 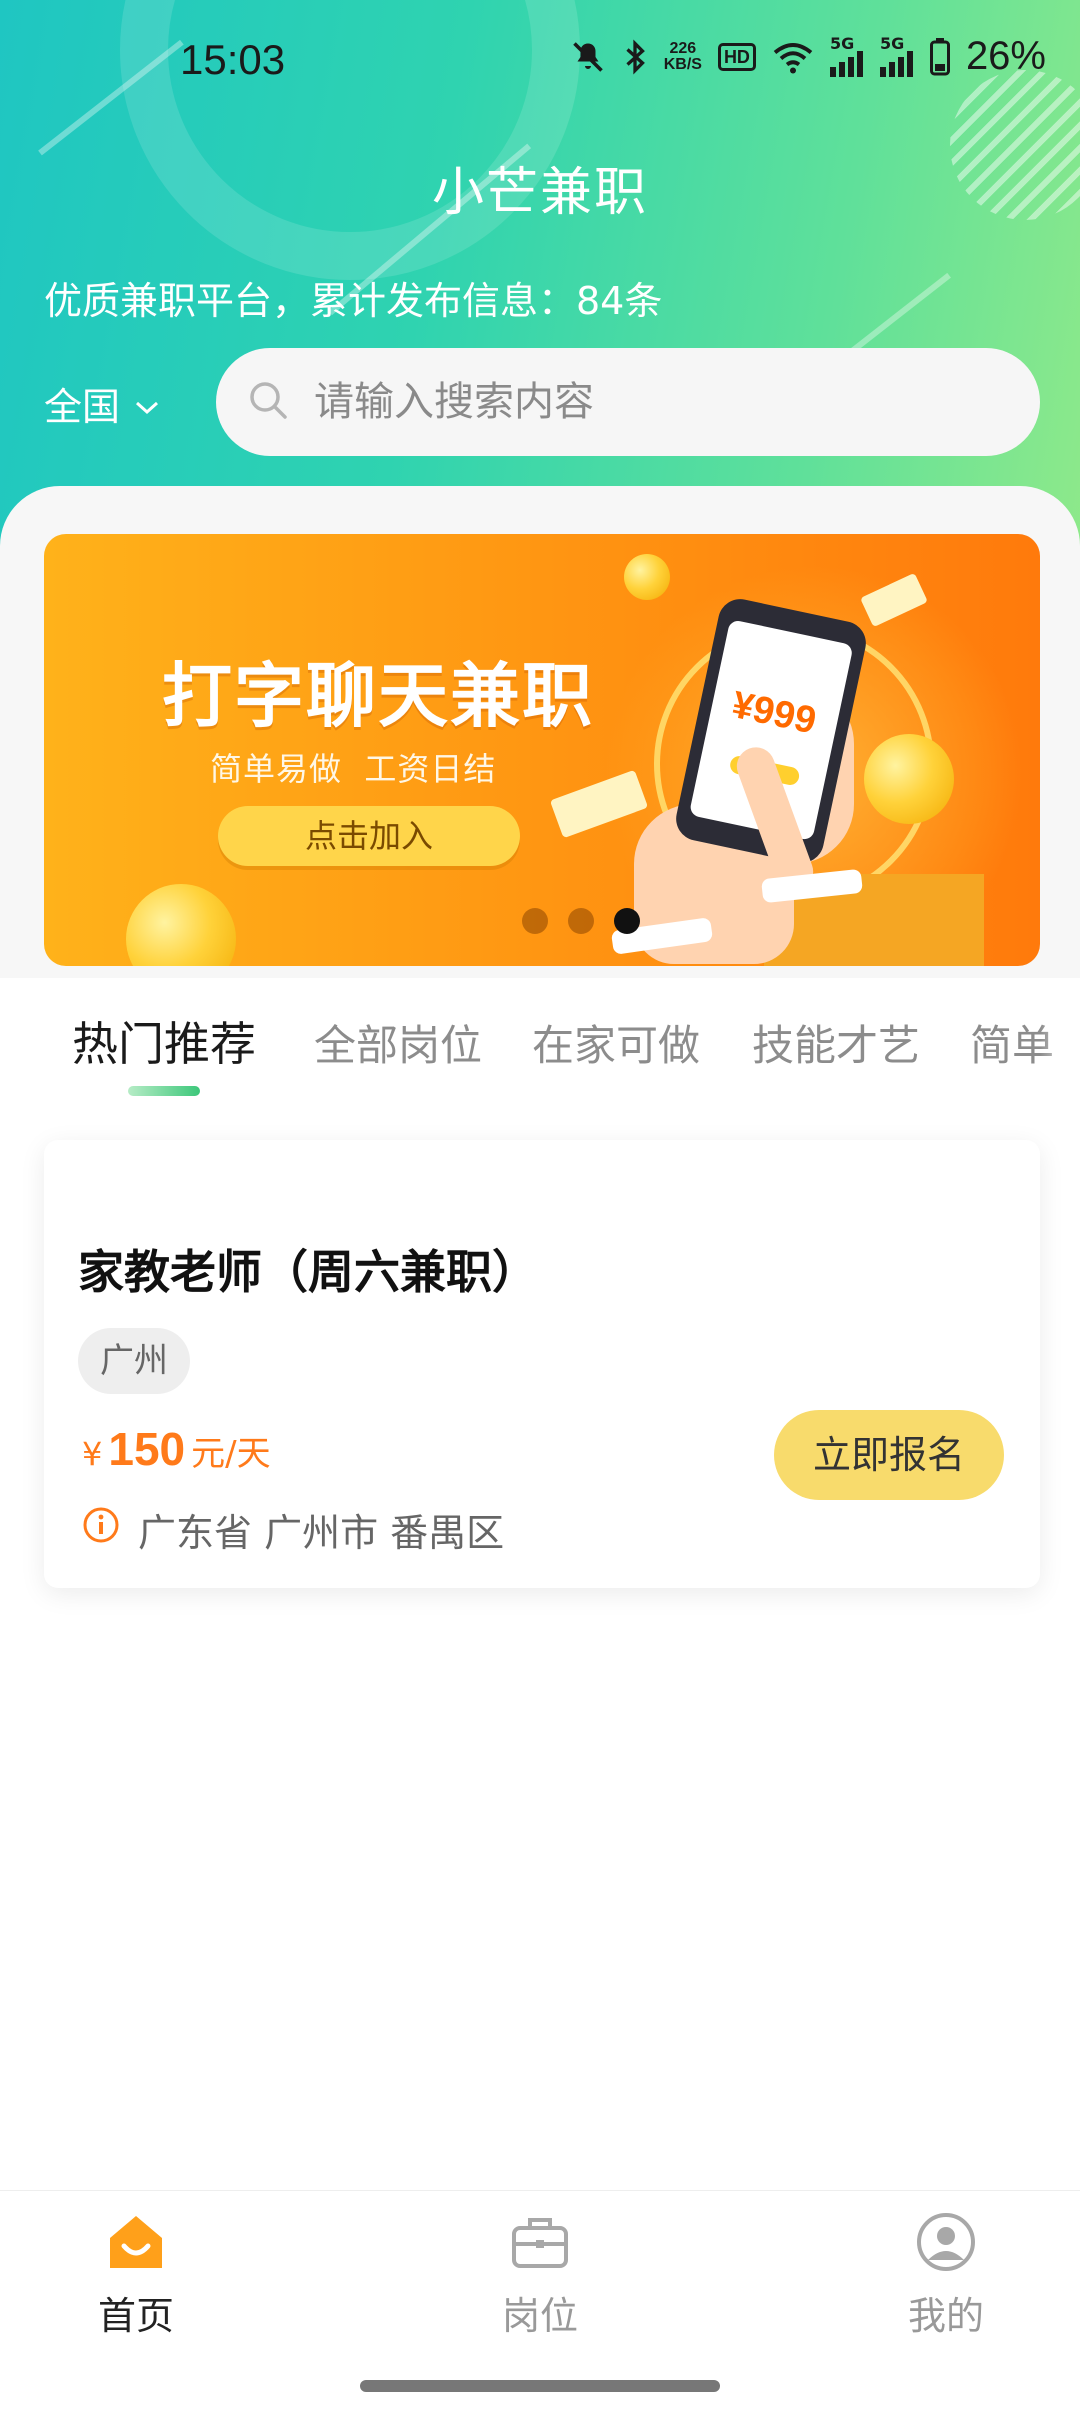 What do you see at coordinates (136, 2242) in the screenshot?
I see `home-icon` at bounding box center [136, 2242].